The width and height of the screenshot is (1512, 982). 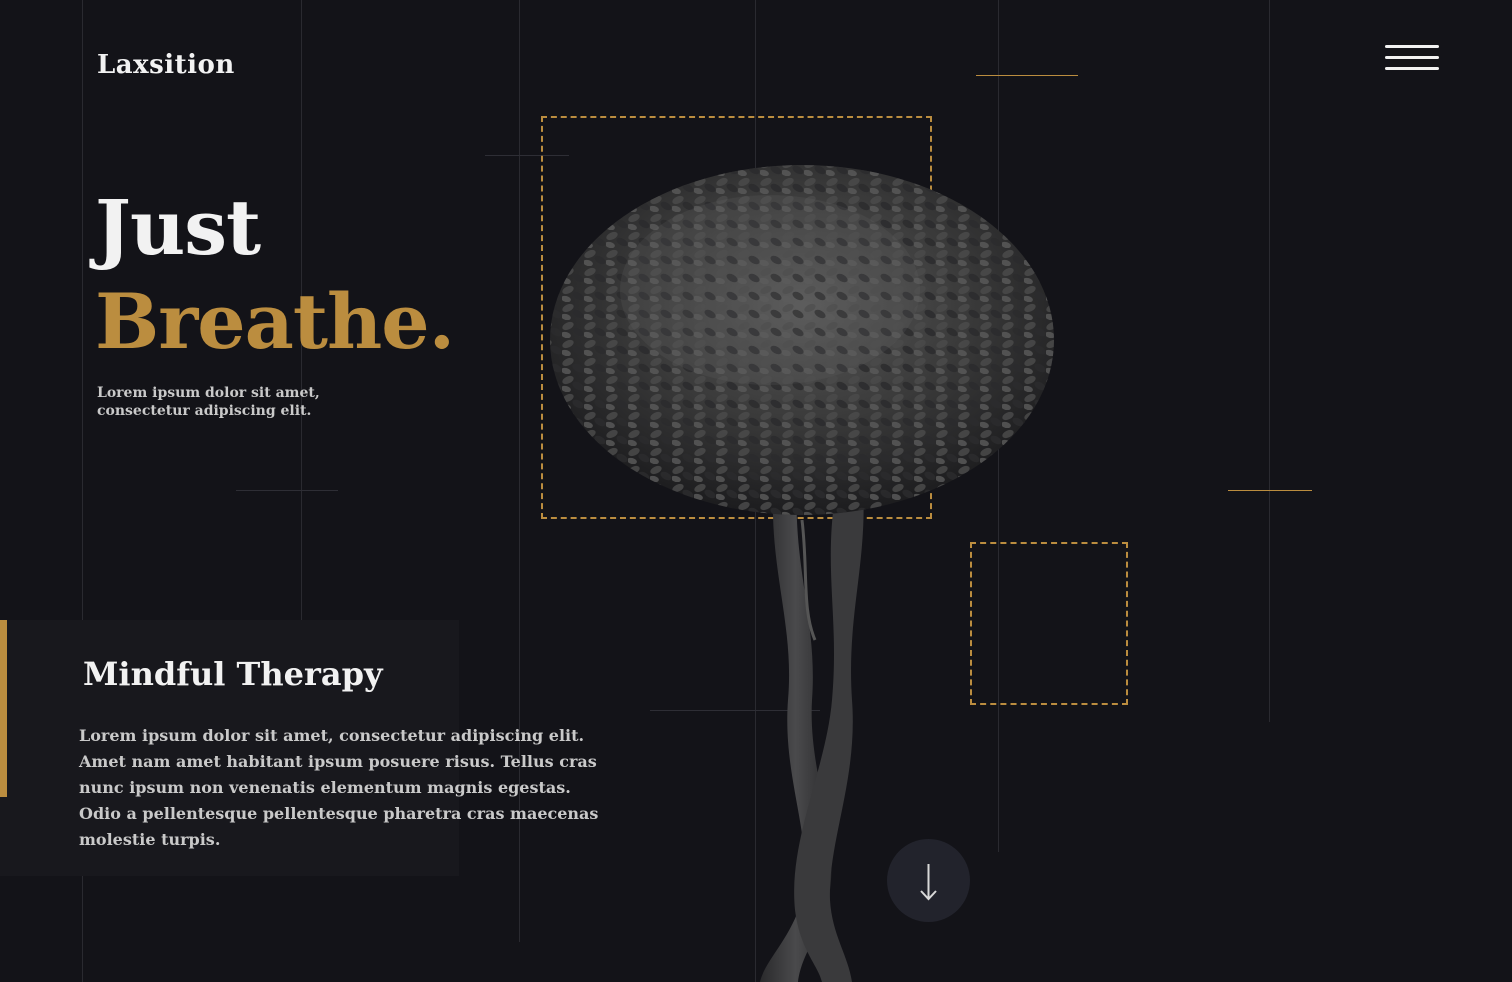 What do you see at coordinates (178, 227) in the screenshot?
I see `hero-heading-line1: Just` at bounding box center [178, 227].